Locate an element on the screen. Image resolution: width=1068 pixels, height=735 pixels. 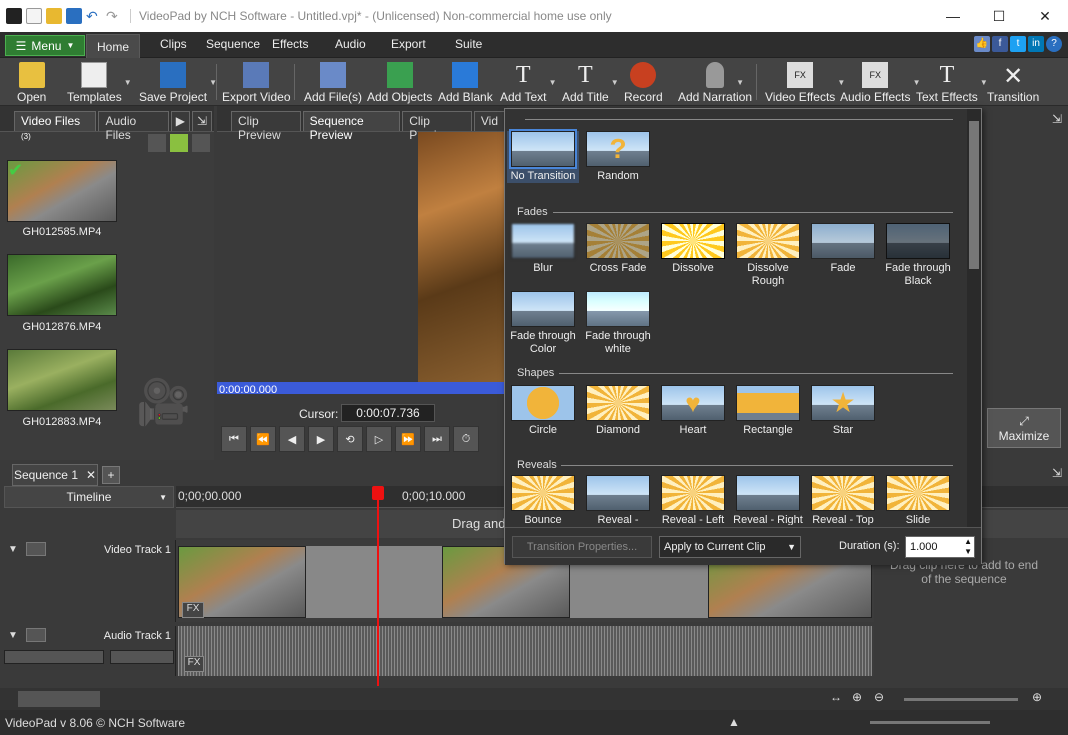
step-back-icon: ◀ is located at coordinates (292, 439).